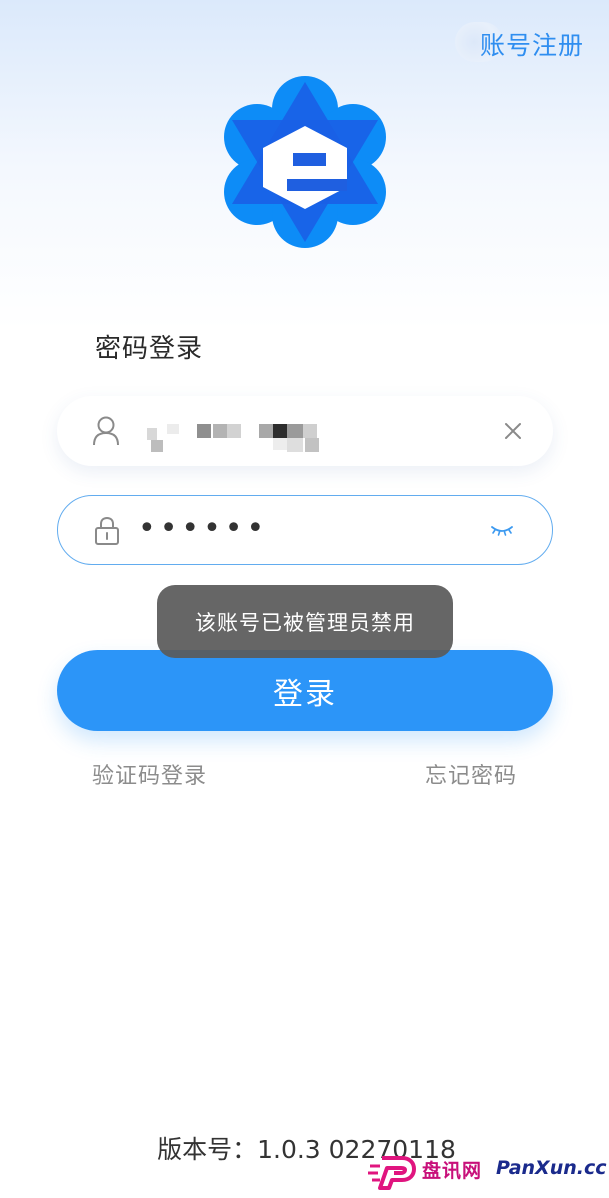 This screenshot has width=609, height=1198. Describe the element at coordinates (452, 1171) in the screenshot. I see `watermark-cn: 盘讯网` at that location.